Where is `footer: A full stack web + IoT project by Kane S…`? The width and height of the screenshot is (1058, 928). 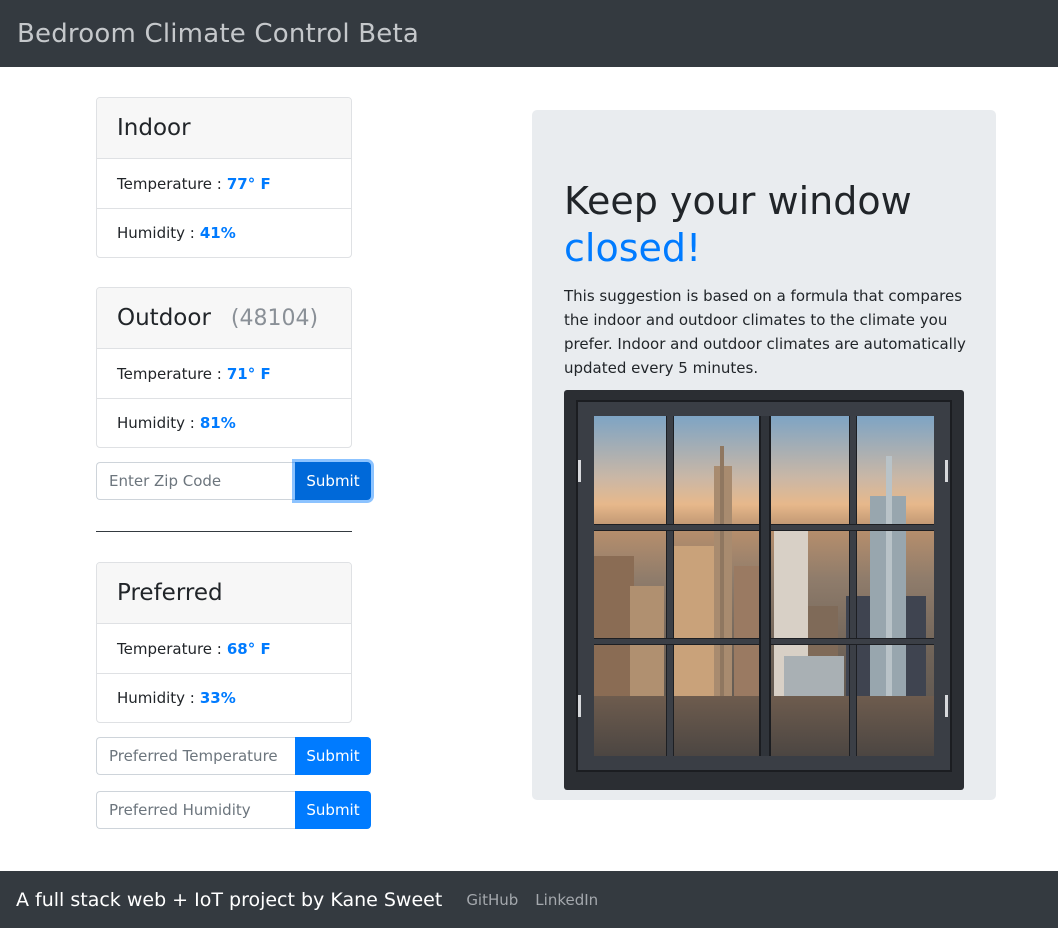
footer: A full stack web + IoT project by Kane S… is located at coordinates (529, 899).